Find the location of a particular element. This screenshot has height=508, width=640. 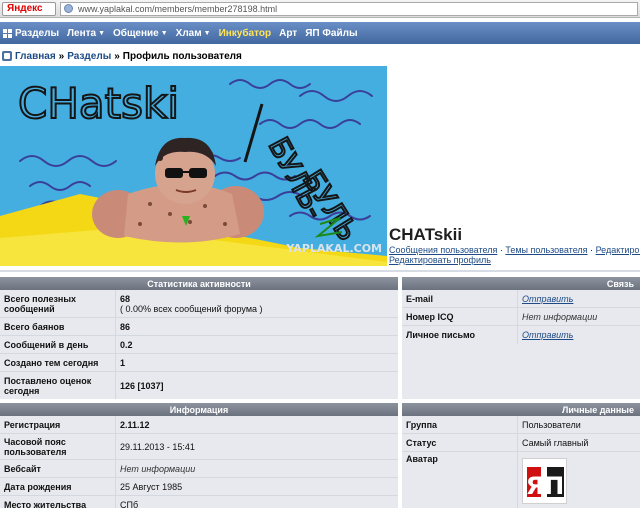

nav-item-incubator: Инкубатор is located at coordinates (245, 33).